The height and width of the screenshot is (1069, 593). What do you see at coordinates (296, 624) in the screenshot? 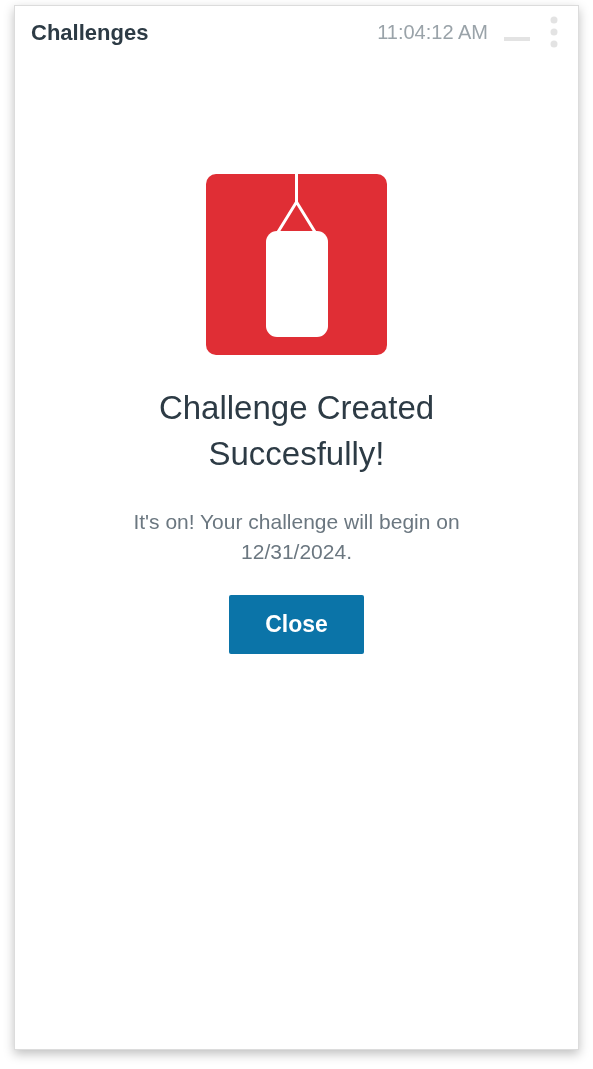
I see `close-button: Close` at bounding box center [296, 624].